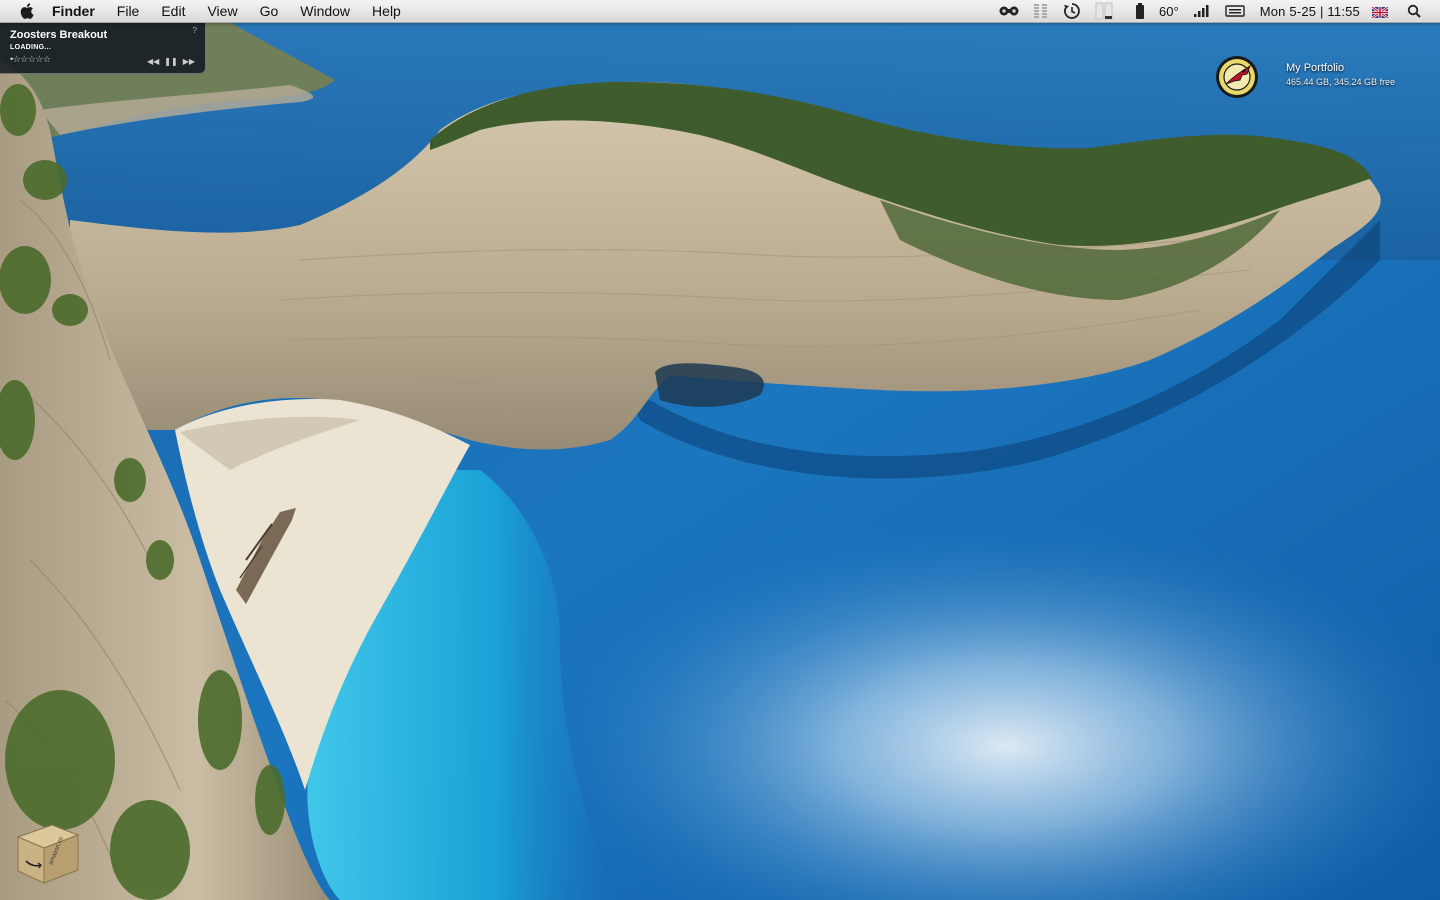  I want to click on menu-window: Window, so click(325, 11).